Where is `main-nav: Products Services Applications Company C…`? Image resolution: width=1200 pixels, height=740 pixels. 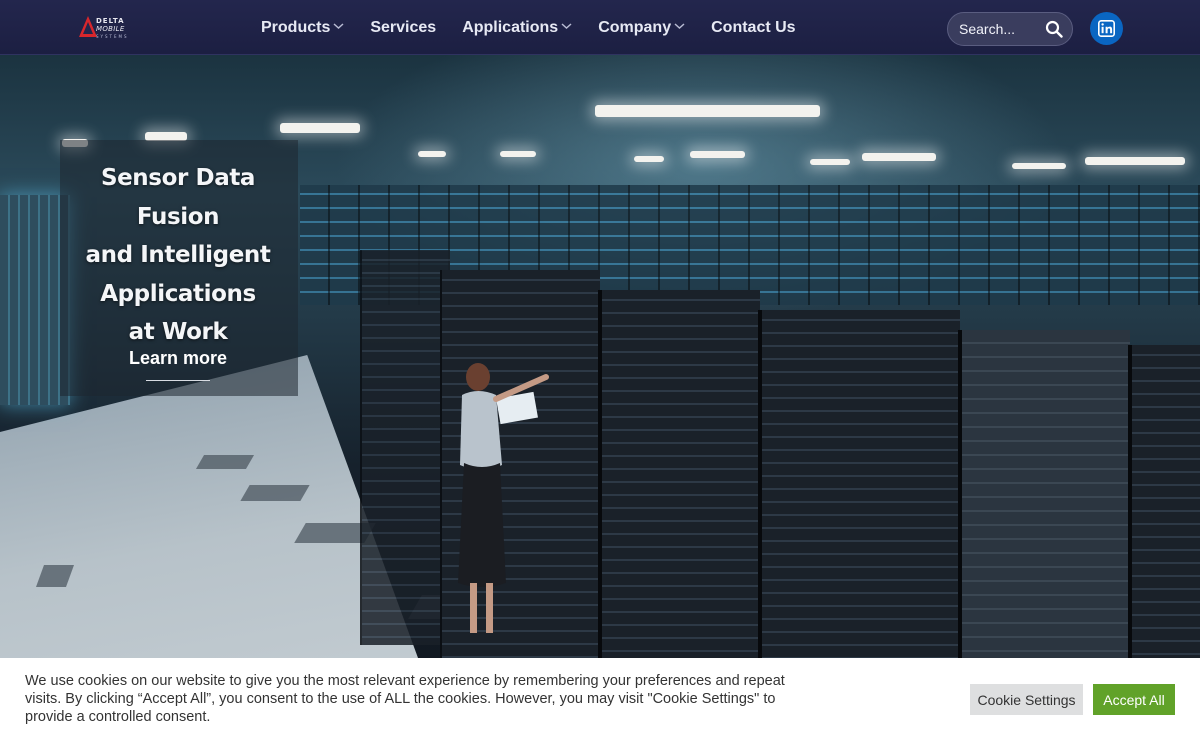 main-nav: Products Services Applications Company C… is located at coordinates (541, 27).